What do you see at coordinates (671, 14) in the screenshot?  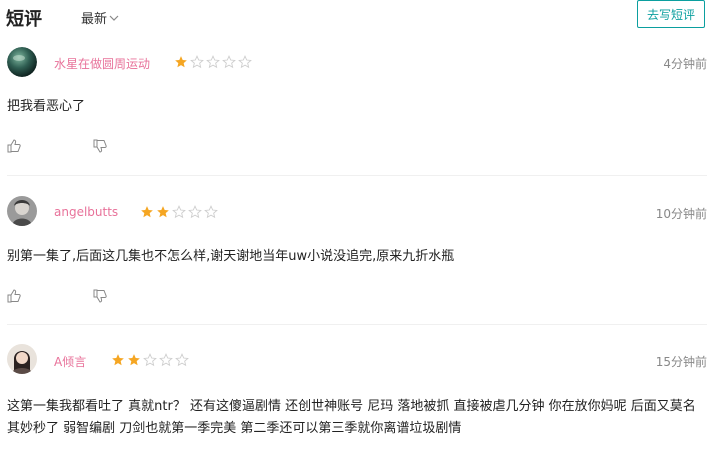 I see `write-review-button: 去写短评` at bounding box center [671, 14].